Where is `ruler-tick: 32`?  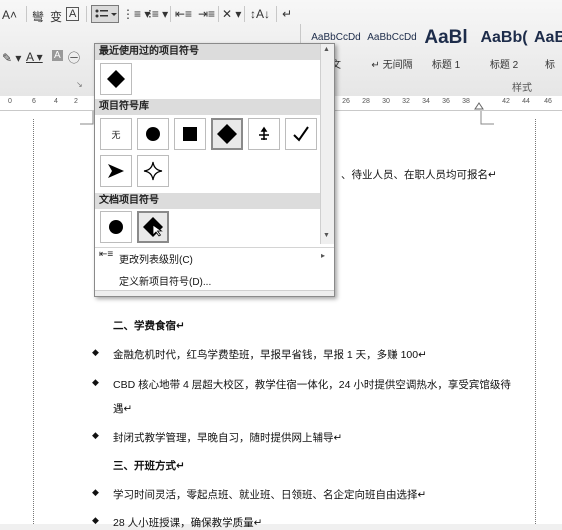 ruler-tick: 32 is located at coordinates (406, 101).